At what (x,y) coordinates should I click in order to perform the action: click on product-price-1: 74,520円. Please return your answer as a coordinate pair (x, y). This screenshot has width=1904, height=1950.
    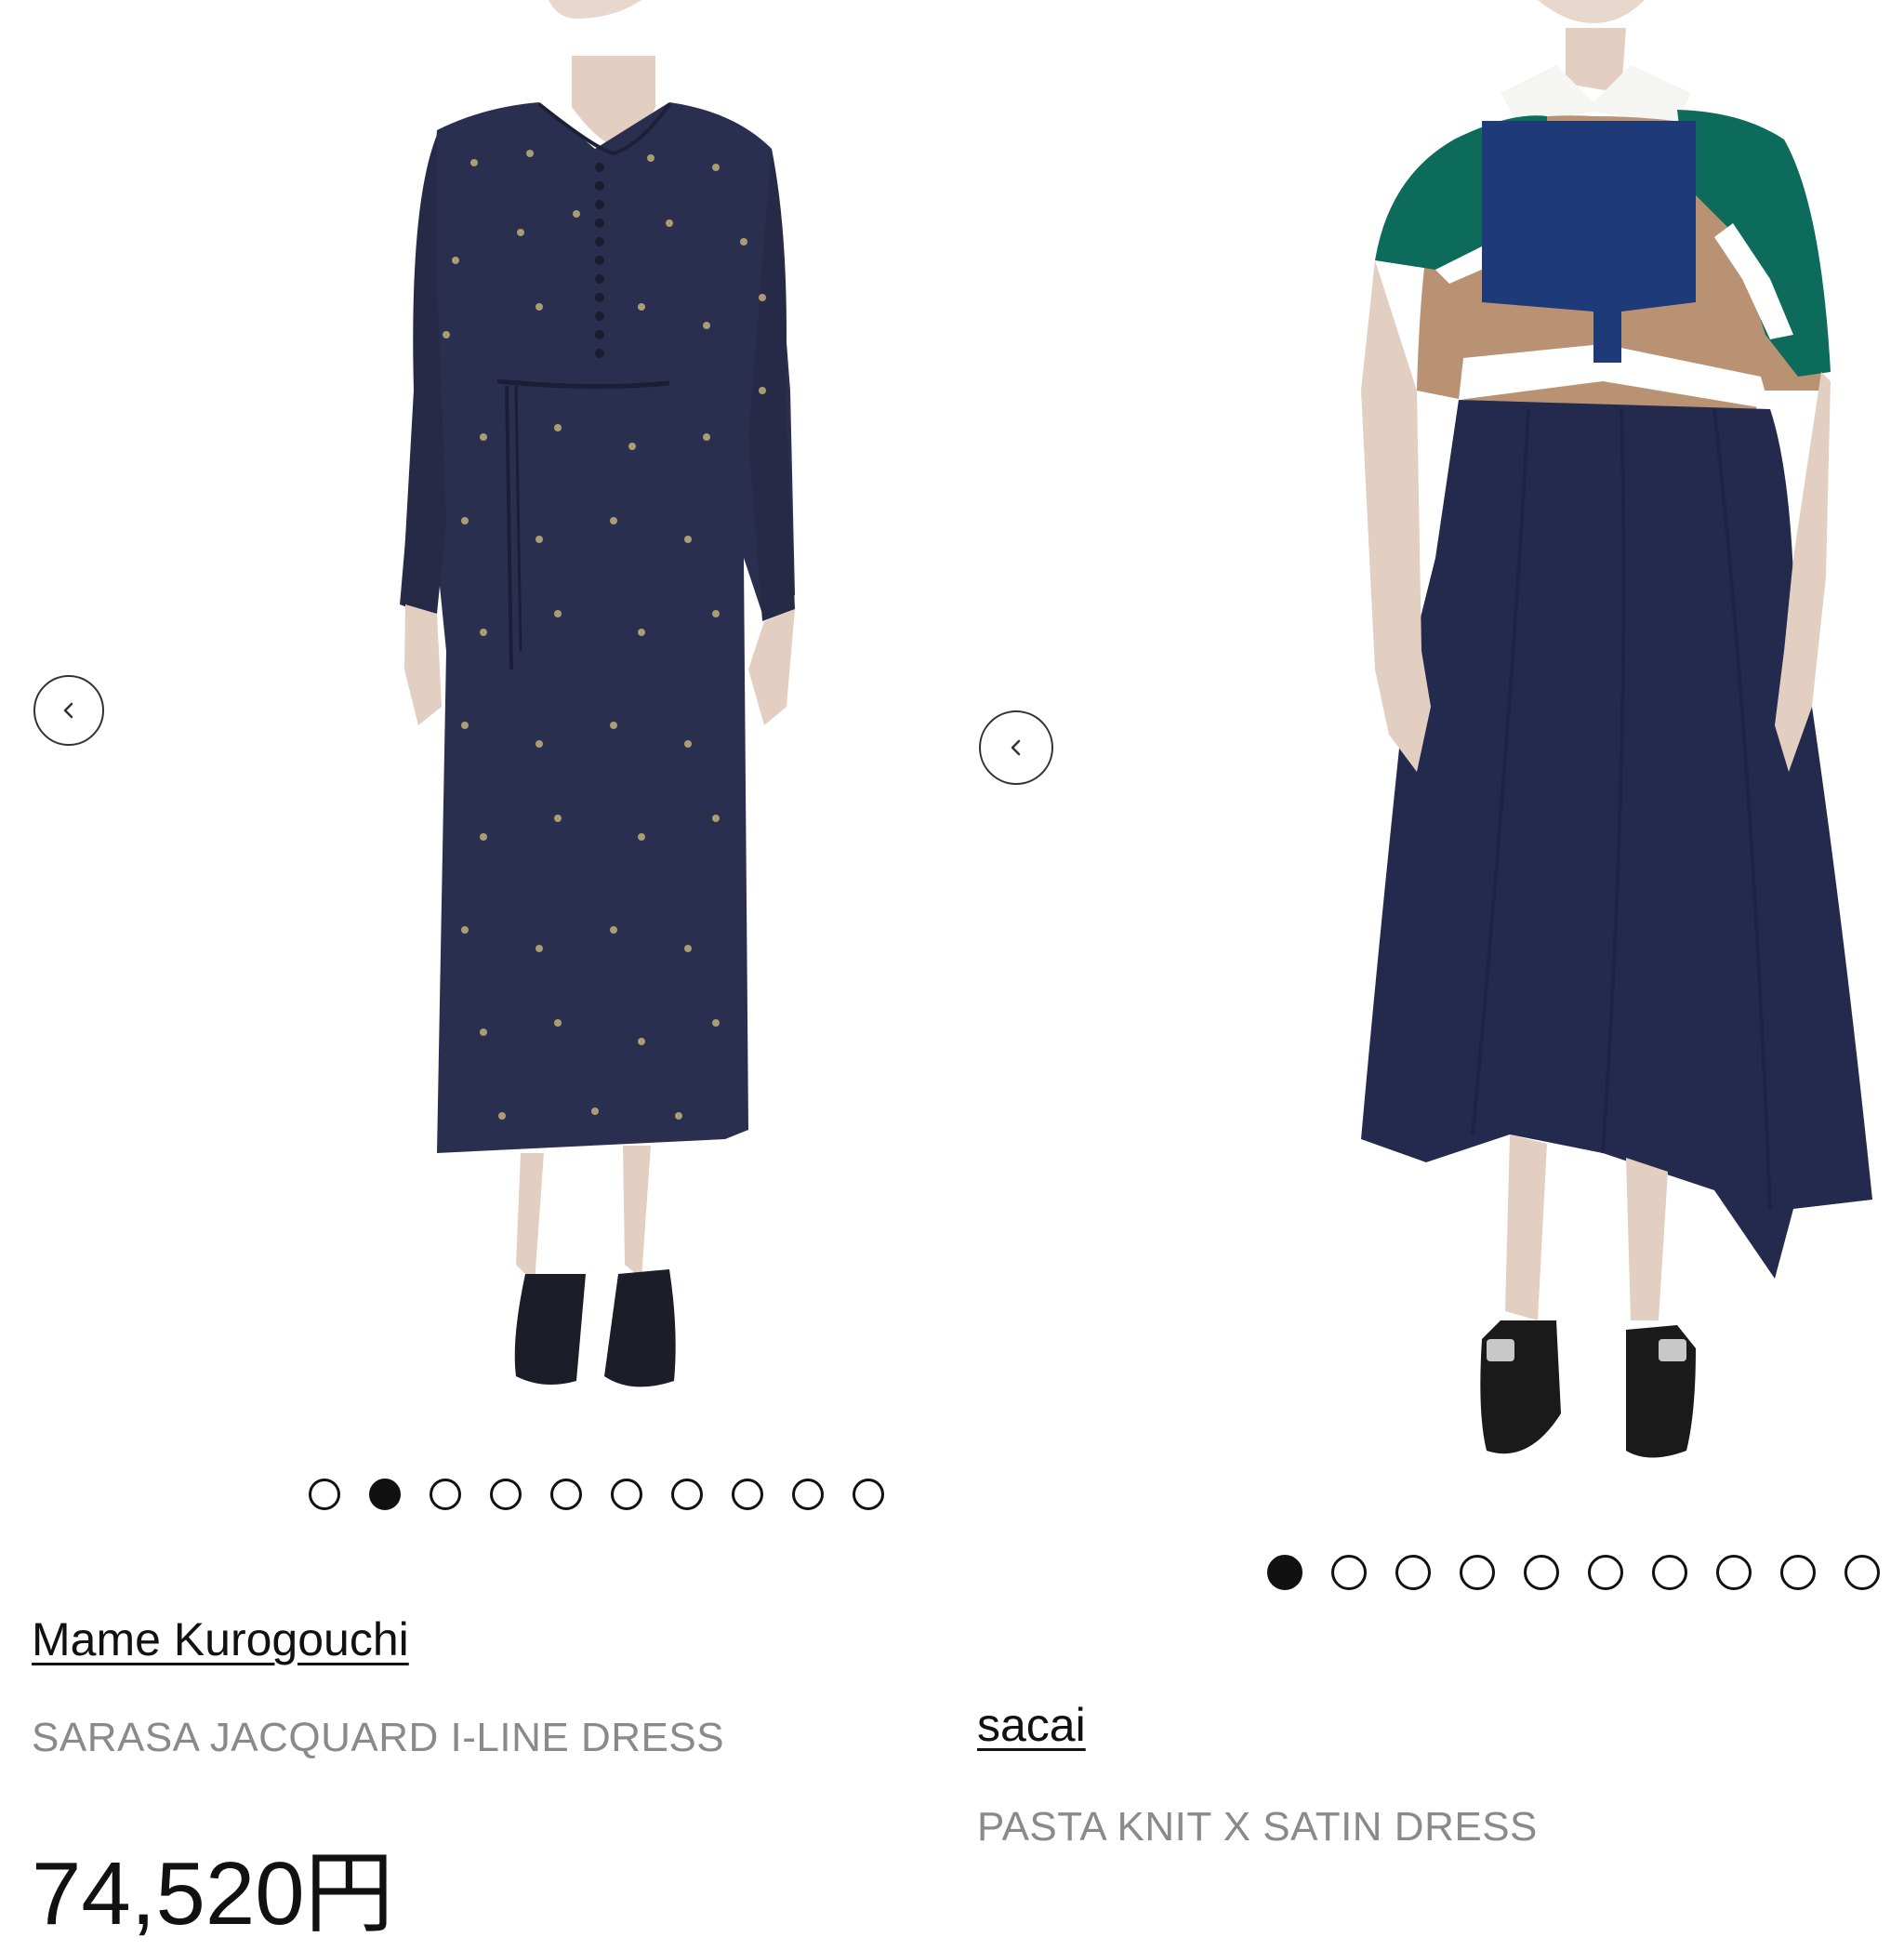
    Looking at the image, I should click on (213, 1893).